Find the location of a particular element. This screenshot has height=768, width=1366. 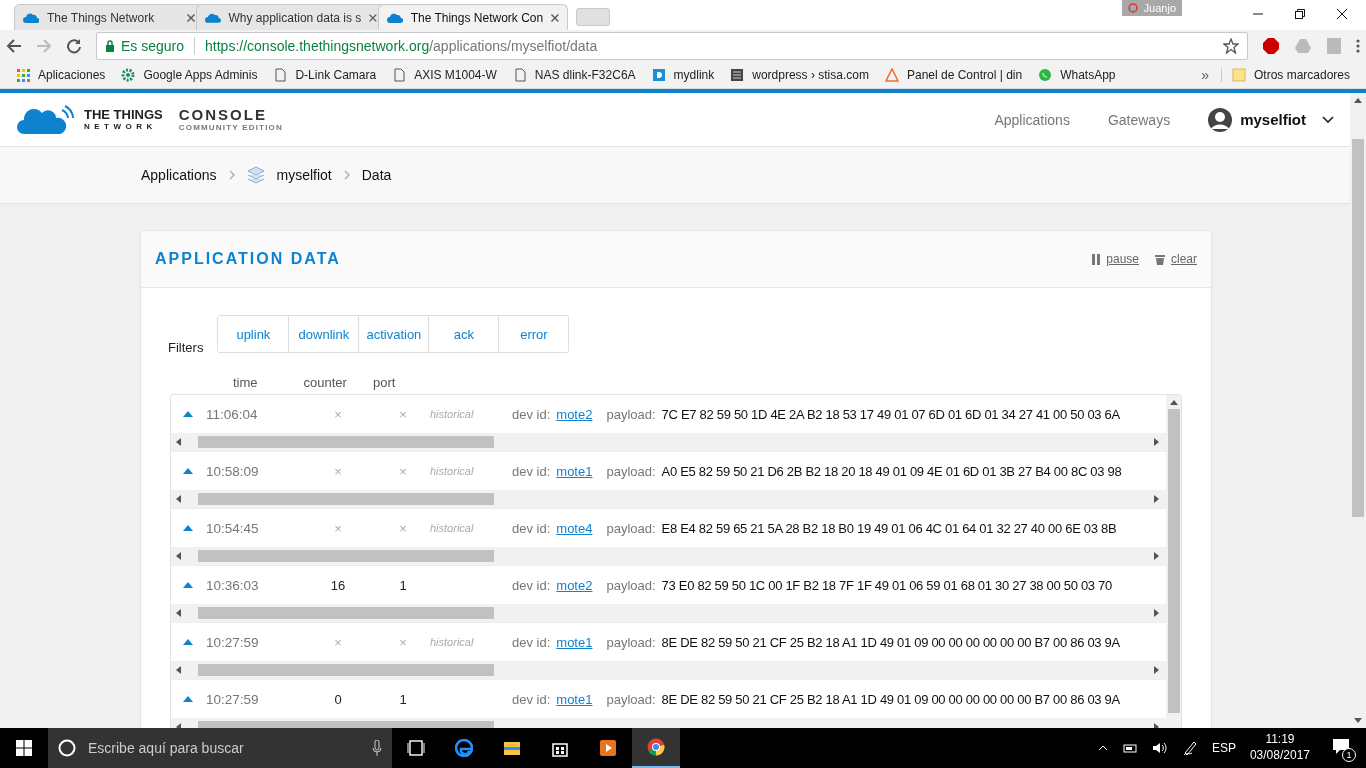

bookmark: wordpress › stisa.com is located at coordinates (799, 75).